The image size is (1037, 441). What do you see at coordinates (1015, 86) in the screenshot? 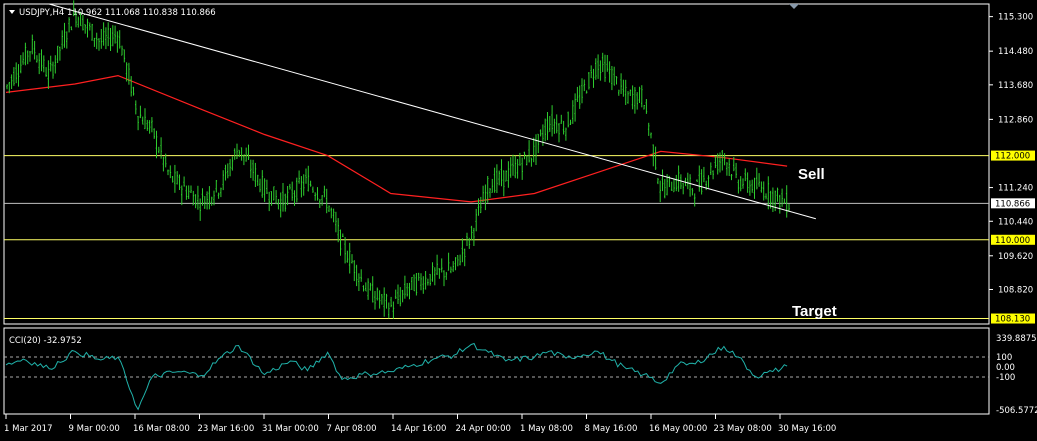
I see `price-tick-label: 113.680` at bounding box center [1015, 86].